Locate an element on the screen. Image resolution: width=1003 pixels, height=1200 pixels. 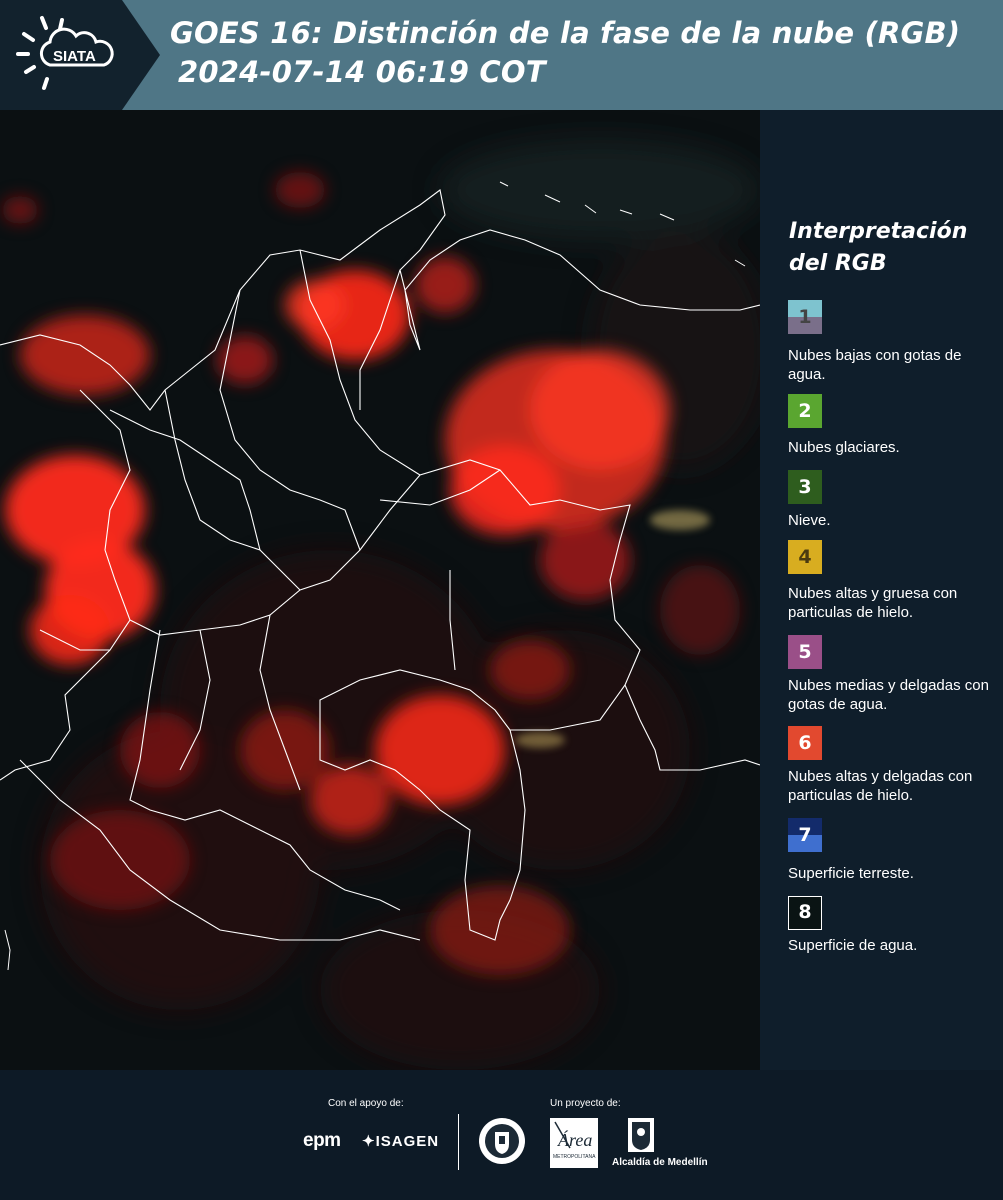
svg-text: METROPOLITANA is located at coordinates (574, 1157).